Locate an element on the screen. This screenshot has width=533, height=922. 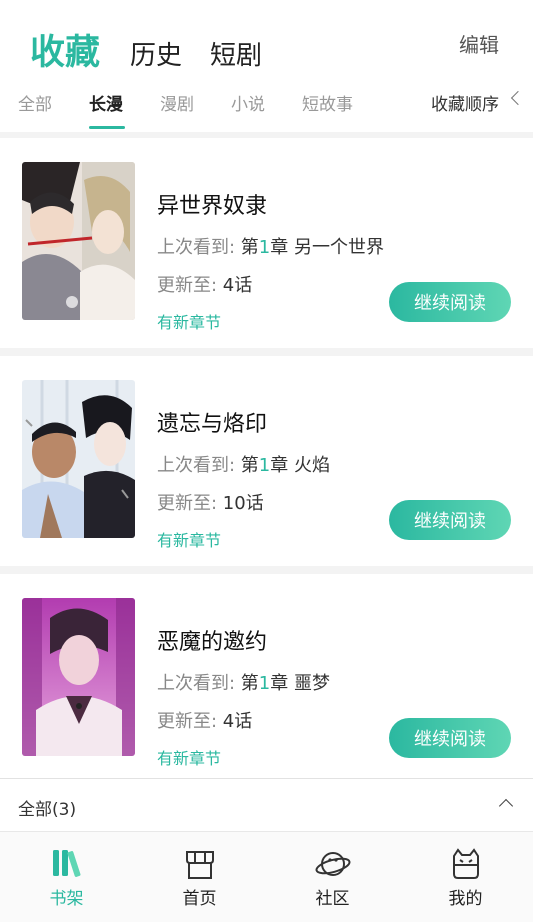
last-read-info: 上次看到: 第1章 噩梦 is located at coordinates (243, 682).